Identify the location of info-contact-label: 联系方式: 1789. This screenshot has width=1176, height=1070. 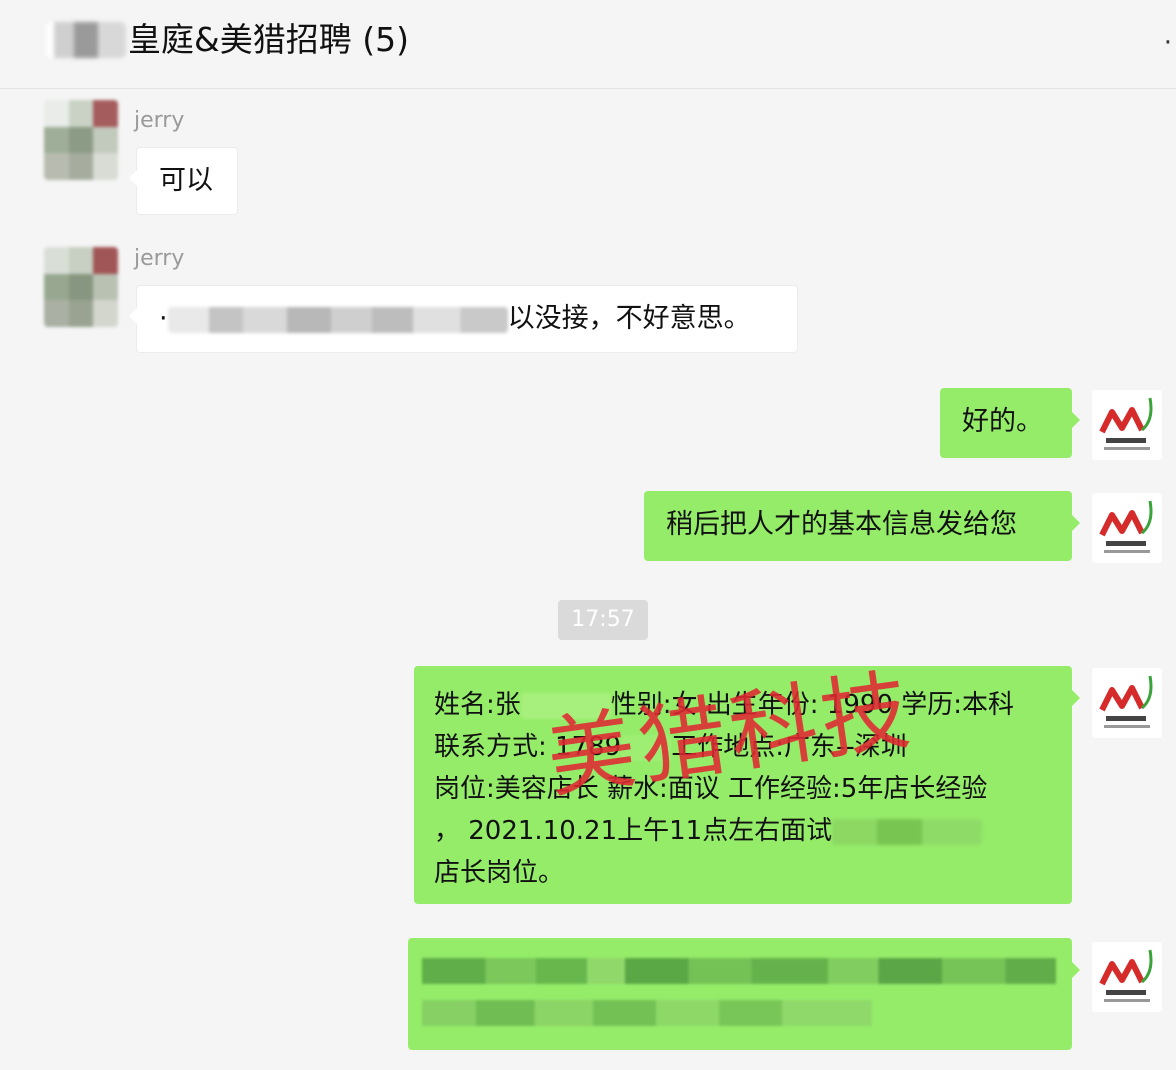
(528, 747).